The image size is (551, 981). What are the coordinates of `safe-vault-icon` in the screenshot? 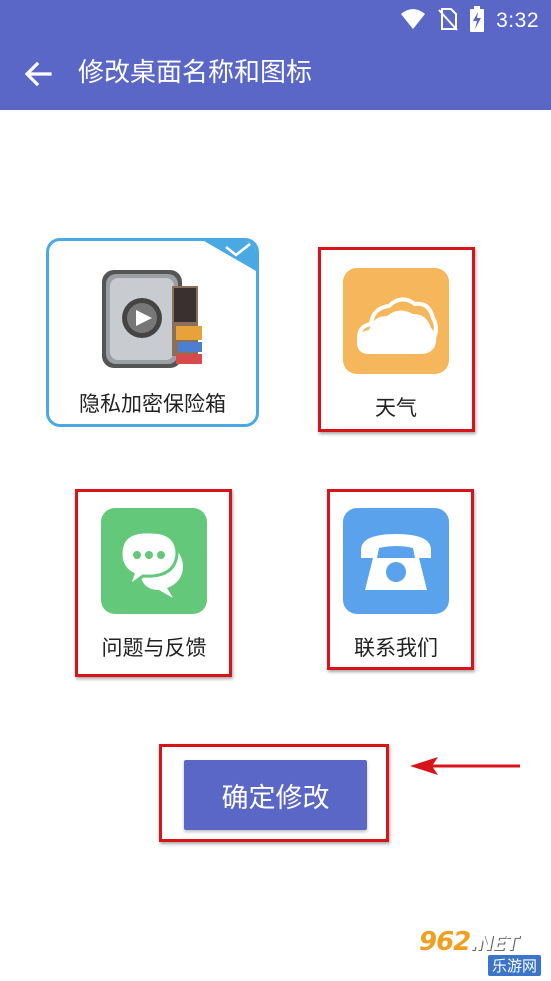 It's located at (153, 319).